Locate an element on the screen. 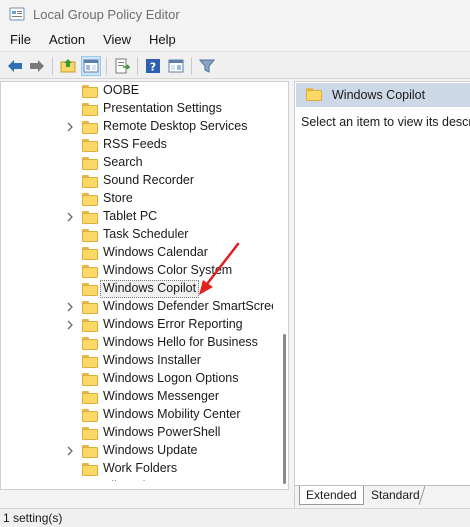 The height and width of the screenshot is (527, 470). tree-item: Windows Defender SmartScreen is located at coordinates (143, 307).